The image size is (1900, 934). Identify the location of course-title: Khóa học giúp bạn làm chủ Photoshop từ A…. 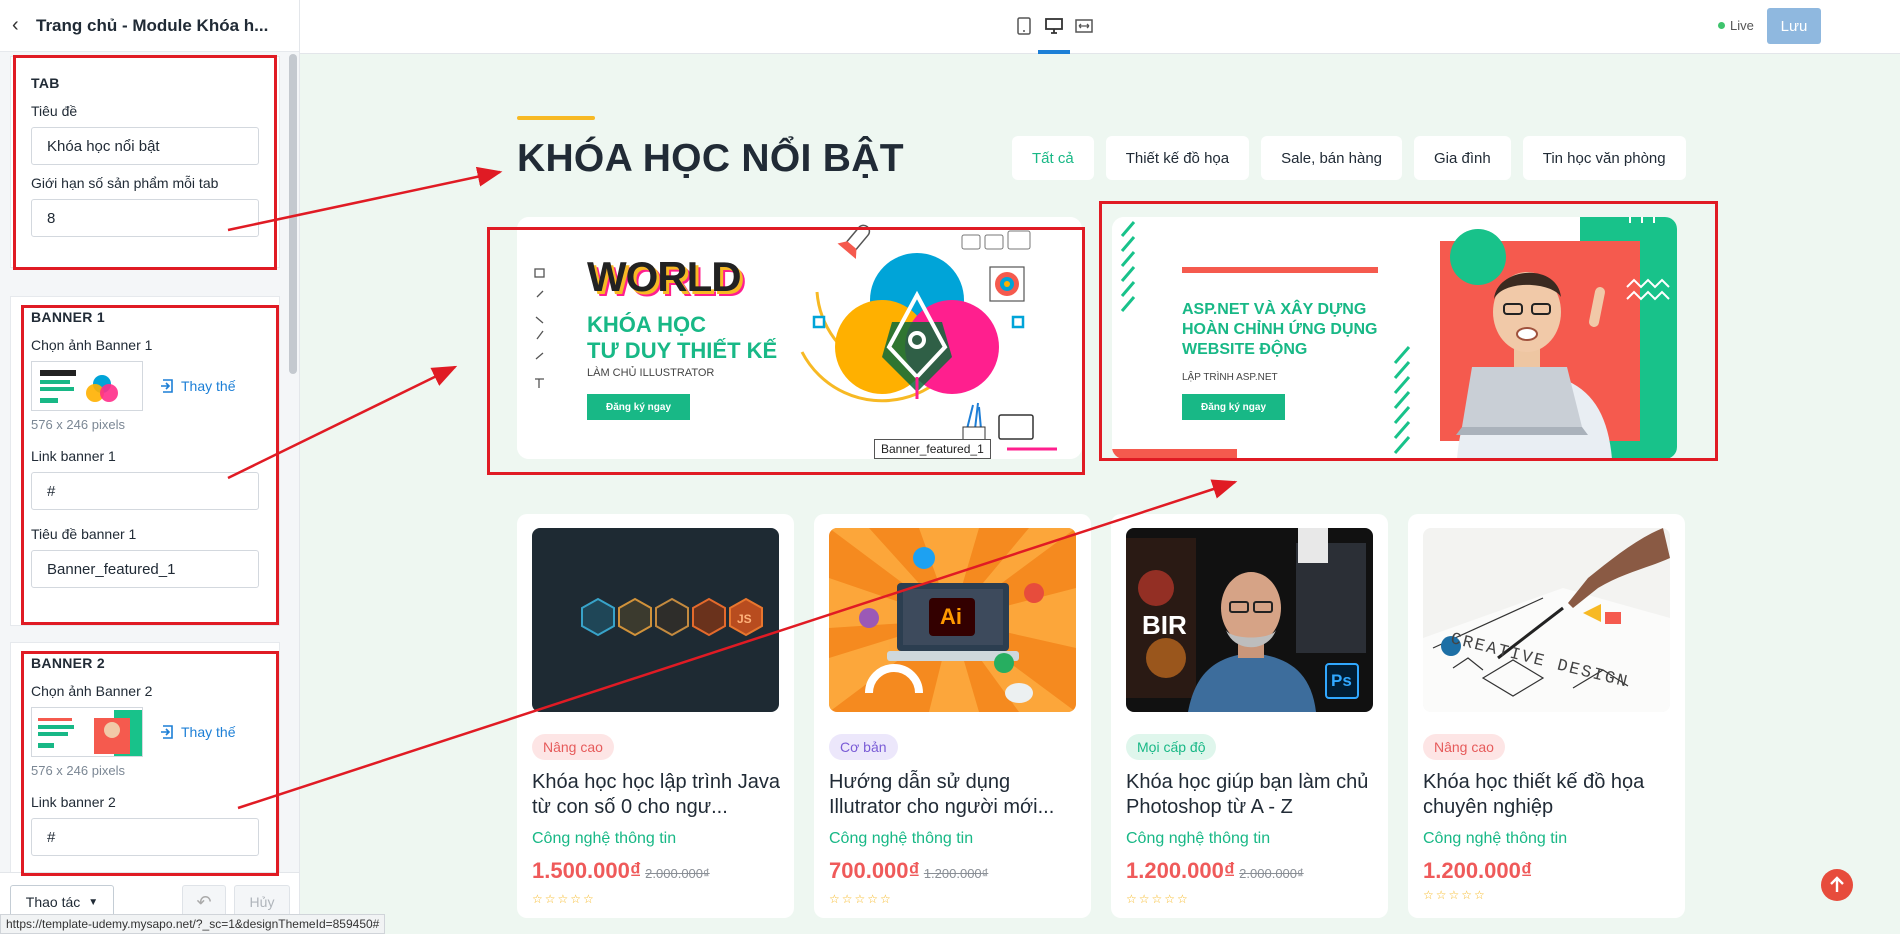
(1251, 795).